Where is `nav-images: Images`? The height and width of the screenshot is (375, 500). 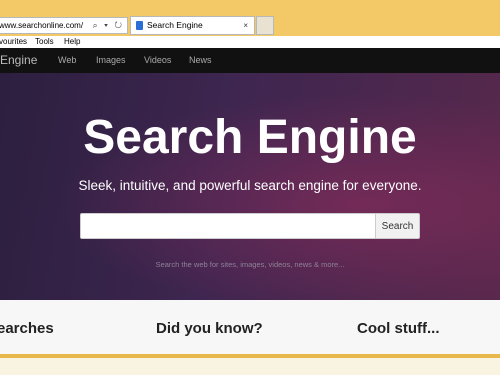
nav-images: Images is located at coordinates (111, 60).